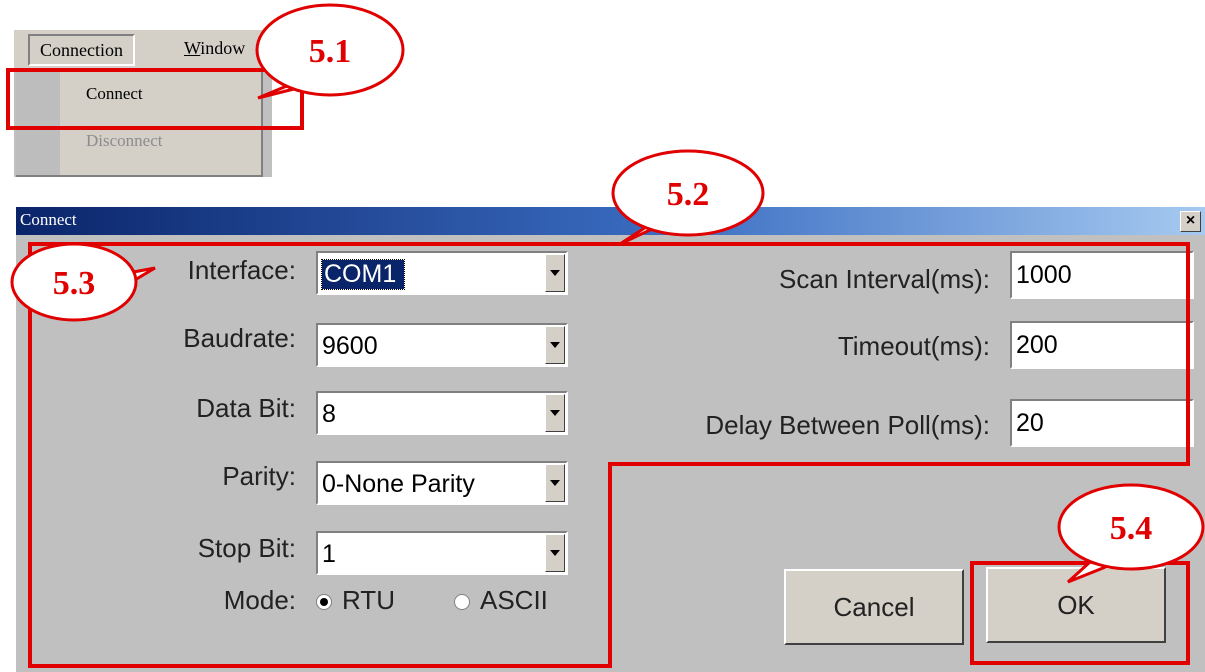 Image resolution: width=1205 pixels, height=672 pixels. I want to click on callout-label-5-4: 5.4, so click(1131, 528).